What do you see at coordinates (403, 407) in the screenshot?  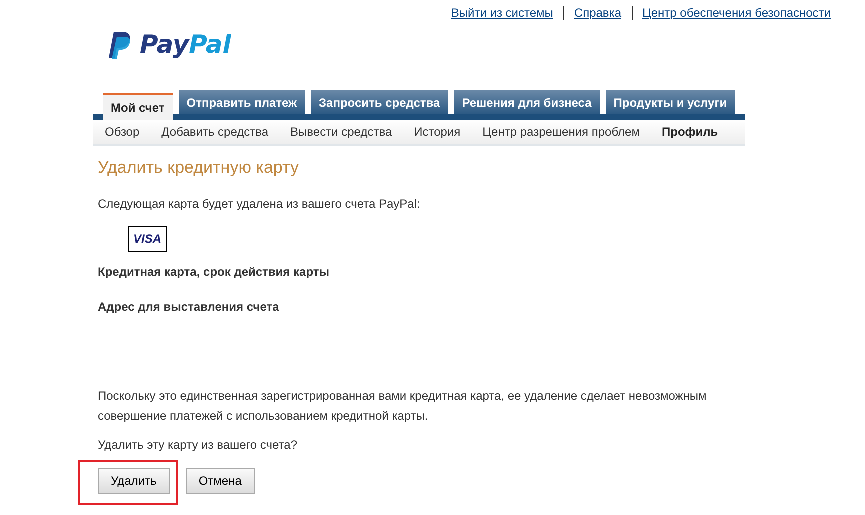 I see `notice-text: Поскольку это единственная зарегистрированная вами кредитная карта, ее удаление сделает невозможным совершение платежей с использованием кредитной карты.` at bounding box center [403, 407].